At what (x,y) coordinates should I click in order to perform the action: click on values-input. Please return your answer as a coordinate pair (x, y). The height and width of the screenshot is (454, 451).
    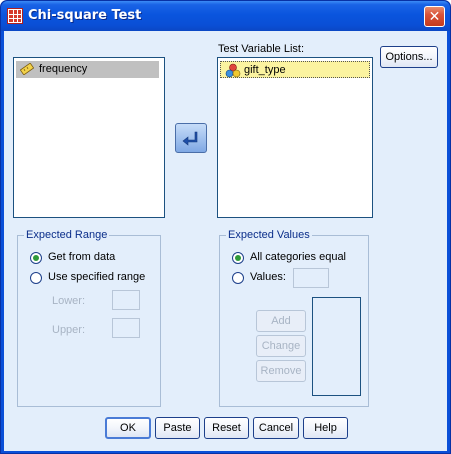
    Looking at the image, I should click on (311, 278).